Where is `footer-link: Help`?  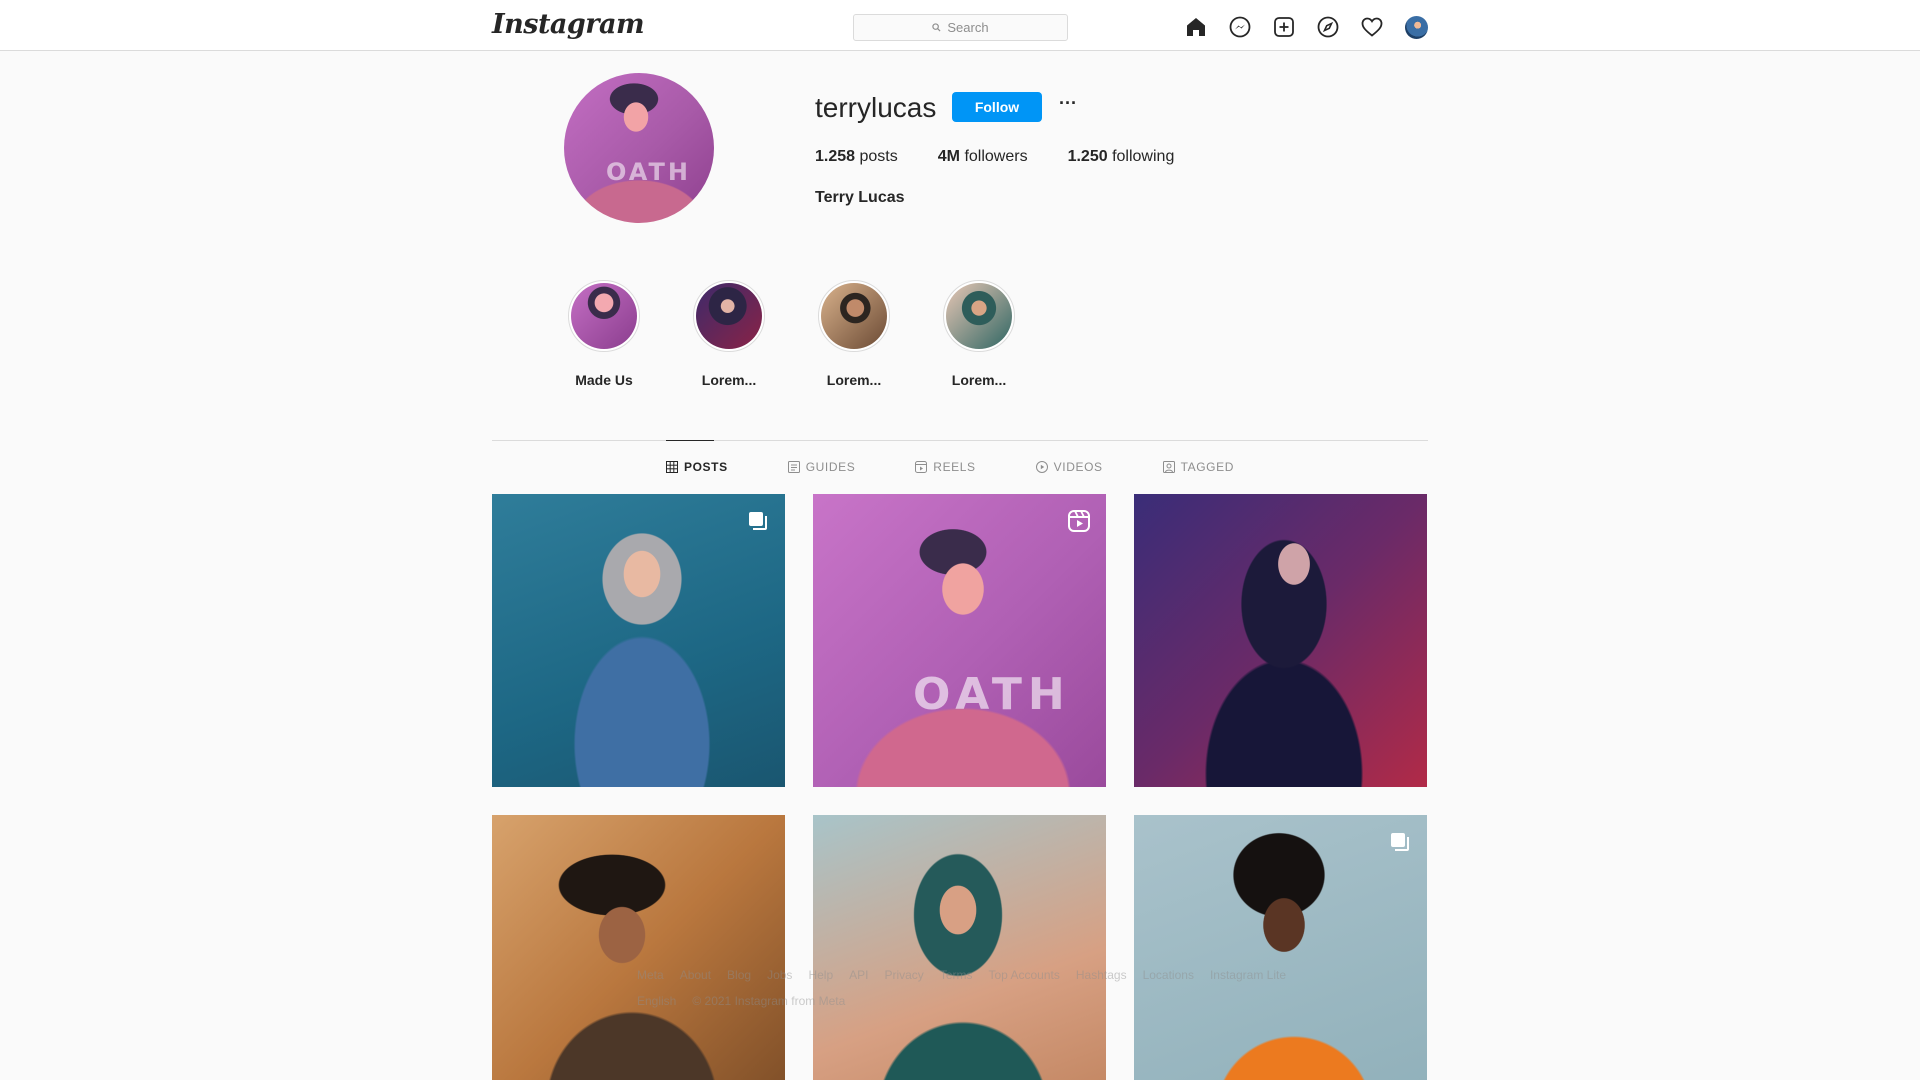
footer-link: Help is located at coordinates (820, 975).